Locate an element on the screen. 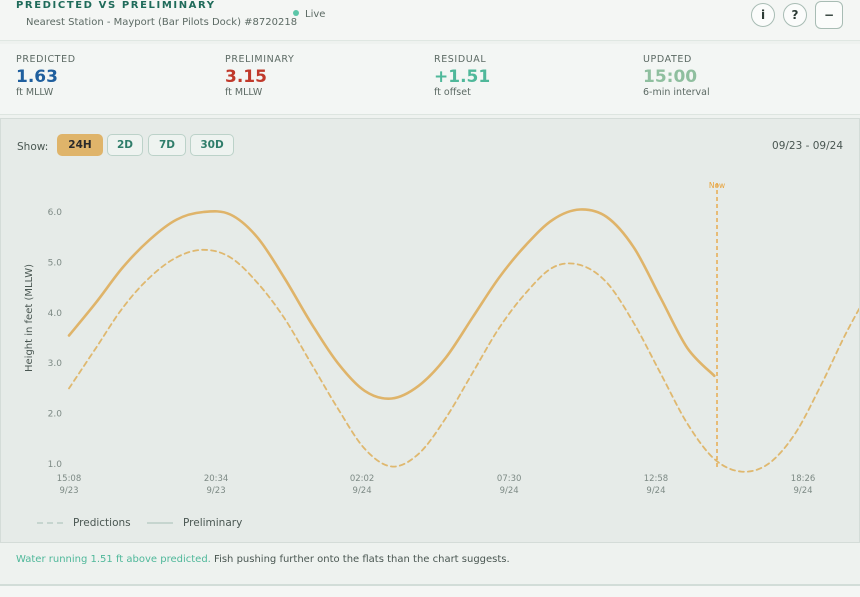  legend-label: Predictions is located at coordinates (102, 523).